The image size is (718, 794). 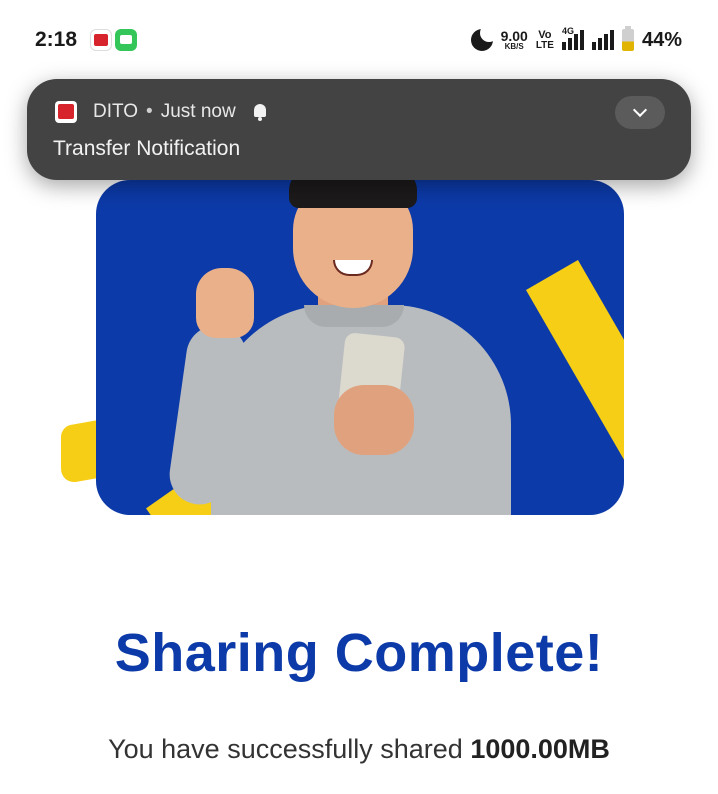 What do you see at coordinates (147, 148) in the screenshot?
I see `notification-title: Transfer Notification` at bounding box center [147, 148].